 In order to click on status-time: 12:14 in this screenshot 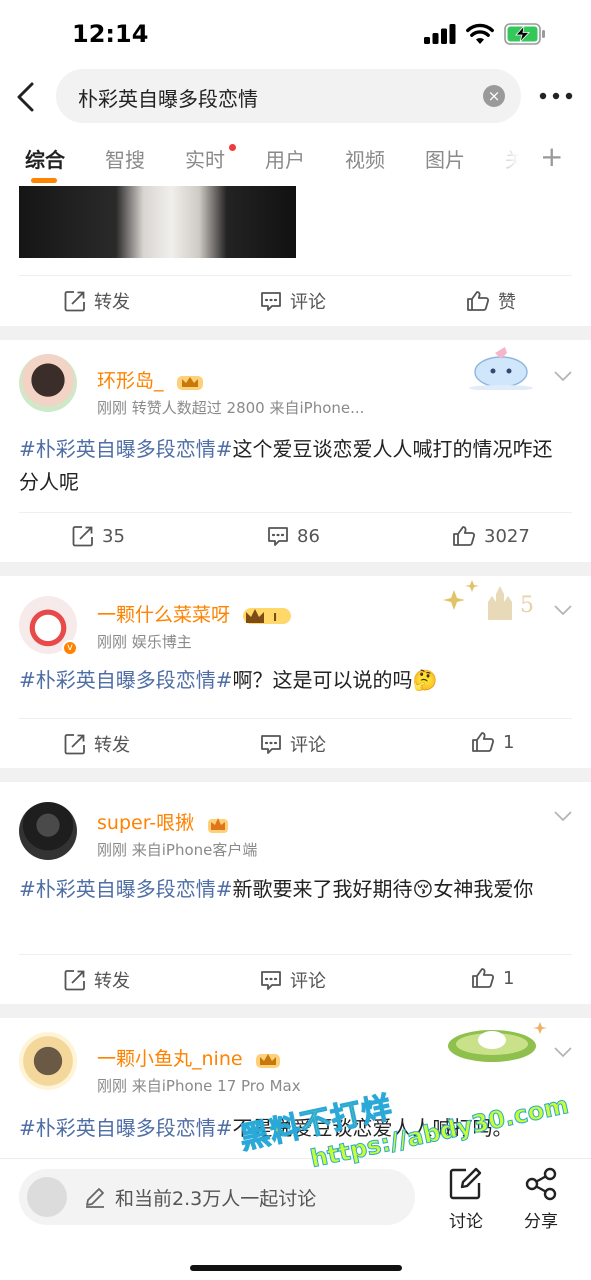, I will do `click(110, 34)`.